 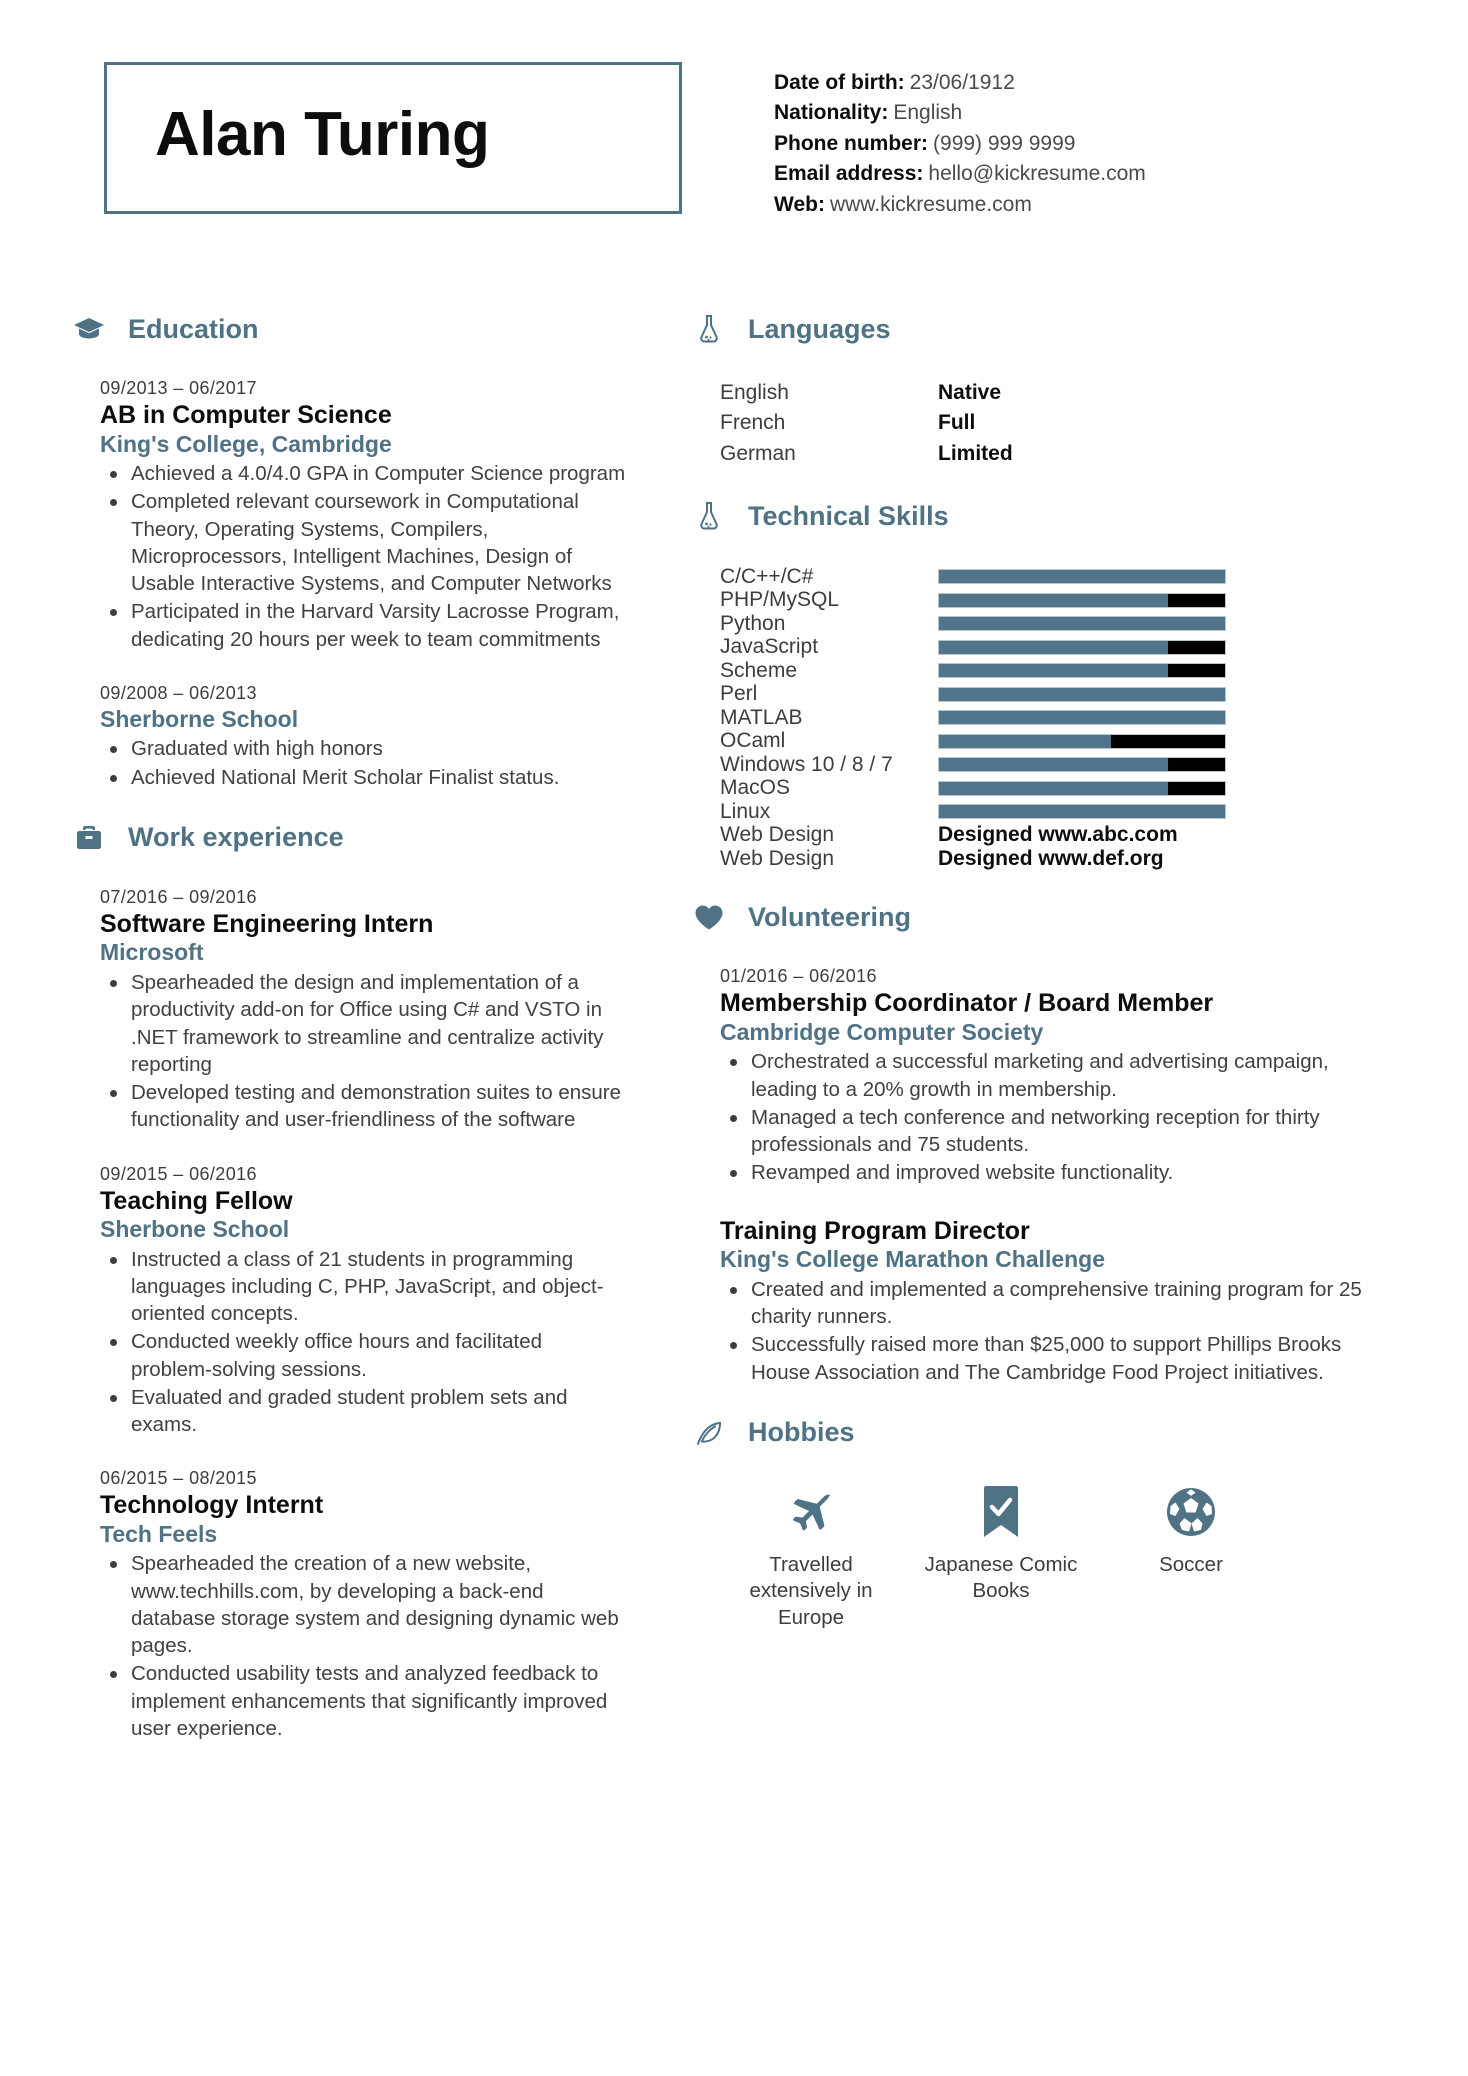 I want to click on leaf-icon, so click(x=709, y=1433).